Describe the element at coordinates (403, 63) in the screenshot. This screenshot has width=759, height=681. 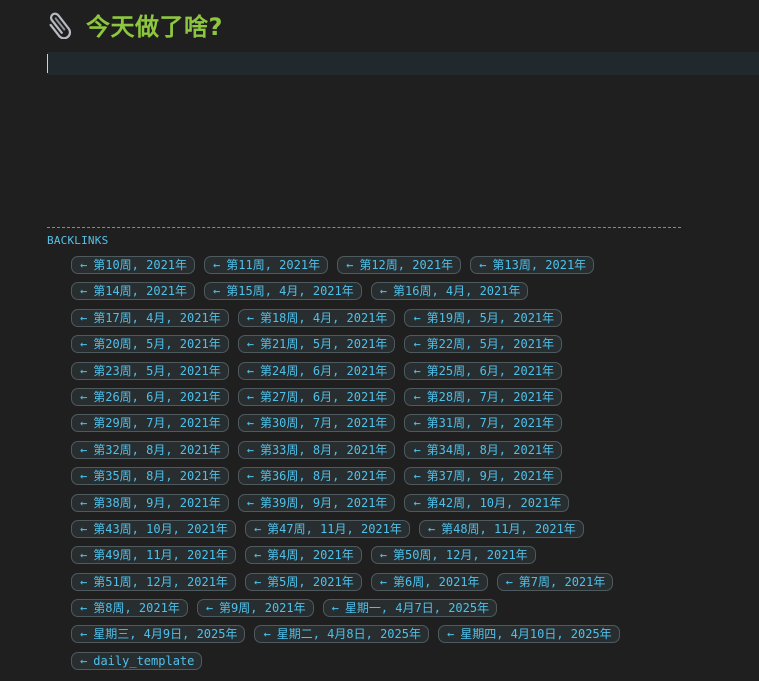
I see `editor-input` at that location.